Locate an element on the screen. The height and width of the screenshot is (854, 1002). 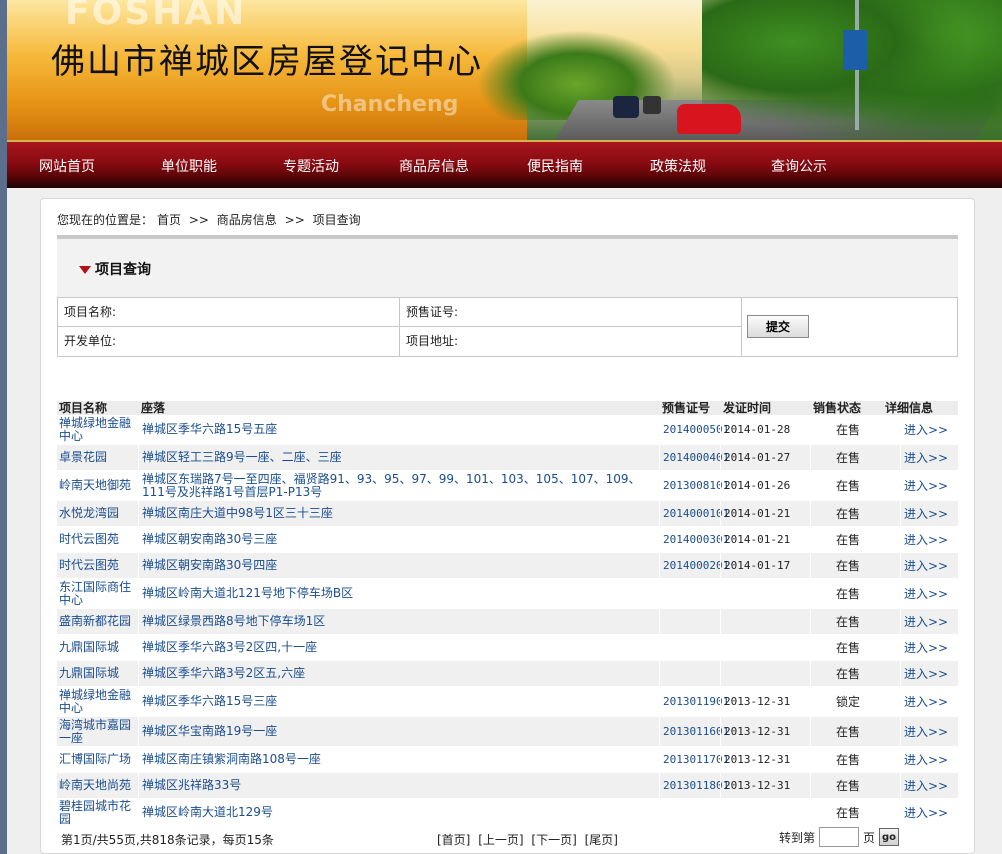
go-button: go is located at coordinates (889, 837).